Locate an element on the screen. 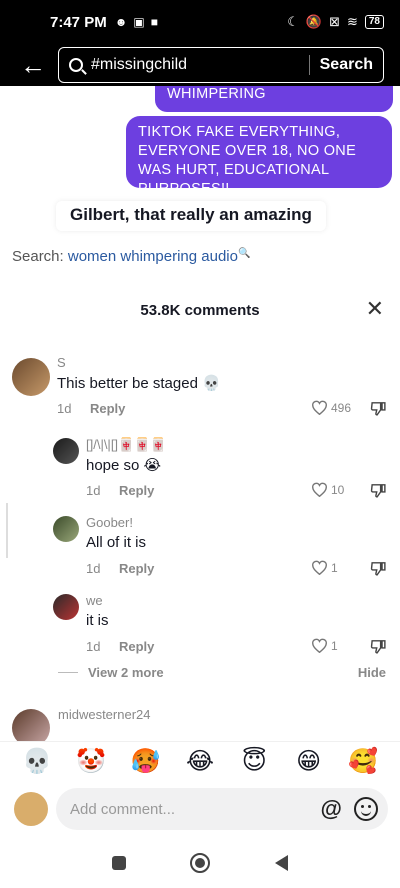 The height and width of the screenshot is (888, 400). search-suggestion-prefix: Search: is located at coordinates (38, 256).